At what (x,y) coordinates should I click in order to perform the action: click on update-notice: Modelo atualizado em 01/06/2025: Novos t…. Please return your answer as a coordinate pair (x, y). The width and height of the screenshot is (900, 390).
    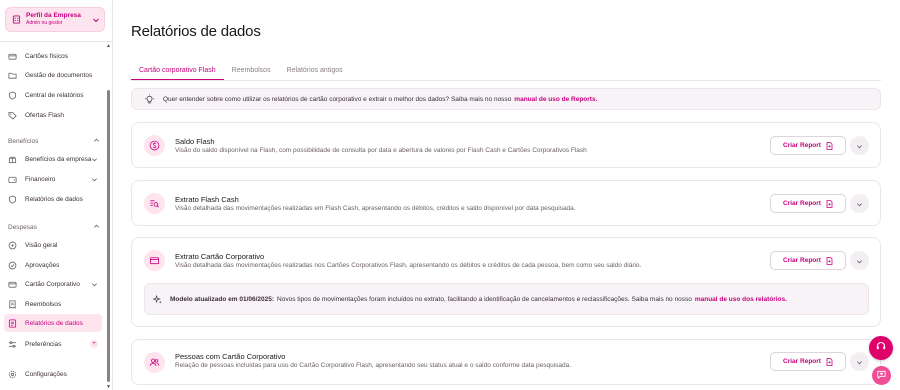
    Looking at the image, I should click on (506, 299).